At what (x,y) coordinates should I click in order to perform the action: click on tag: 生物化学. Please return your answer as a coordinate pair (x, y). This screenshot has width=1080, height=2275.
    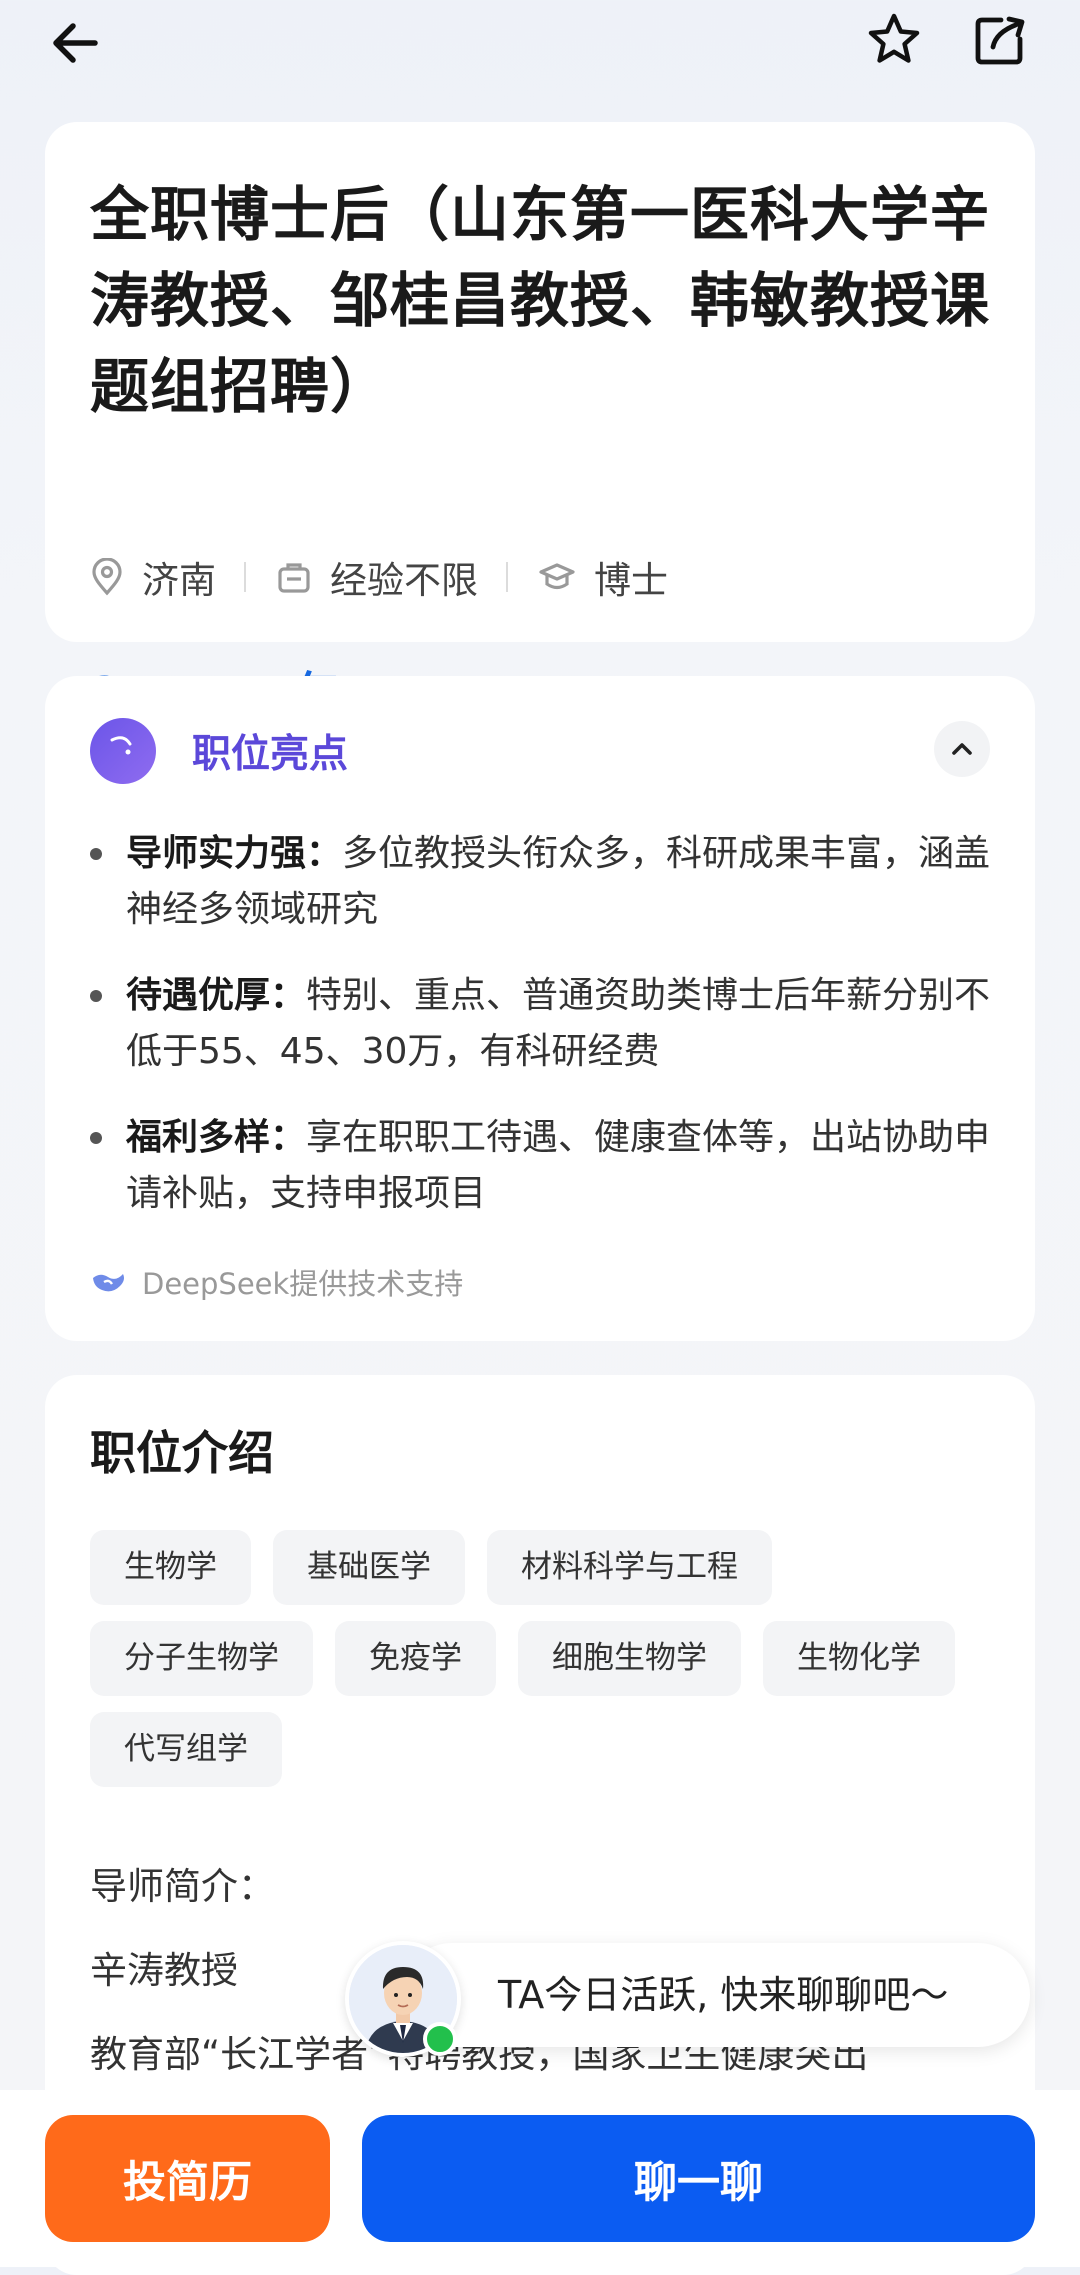
    Looking at the image, I should click on (859, 1658).